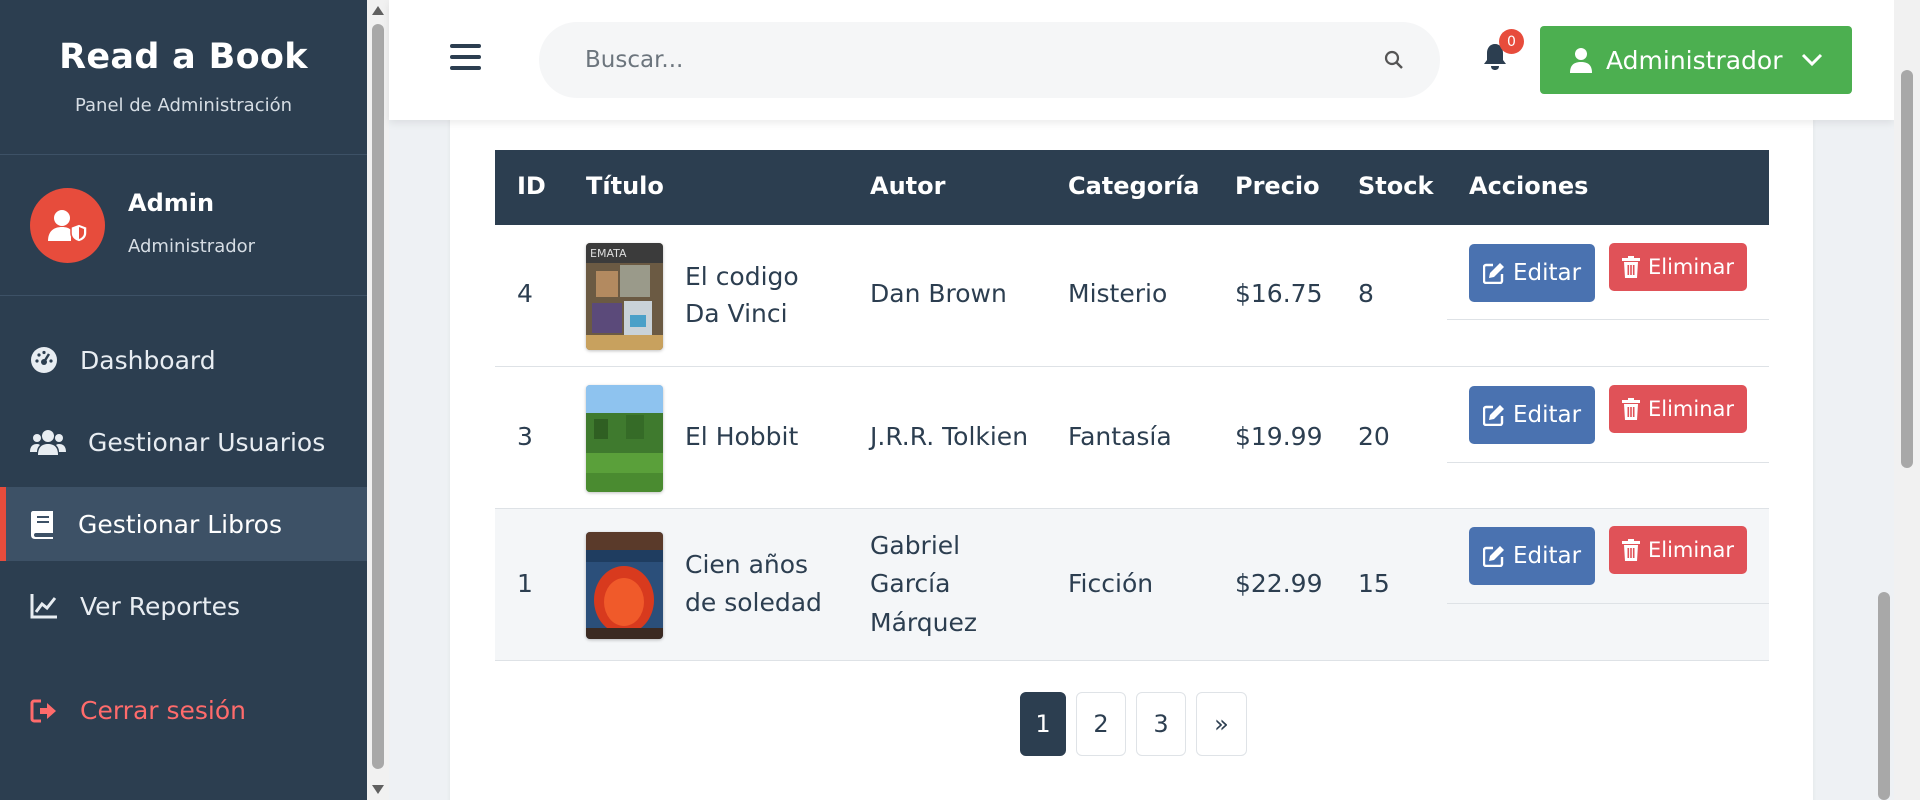 This screenshot has height=800, width=1920. I want to click on brand: Read a Book Panel de Administración, so click(183, 77).